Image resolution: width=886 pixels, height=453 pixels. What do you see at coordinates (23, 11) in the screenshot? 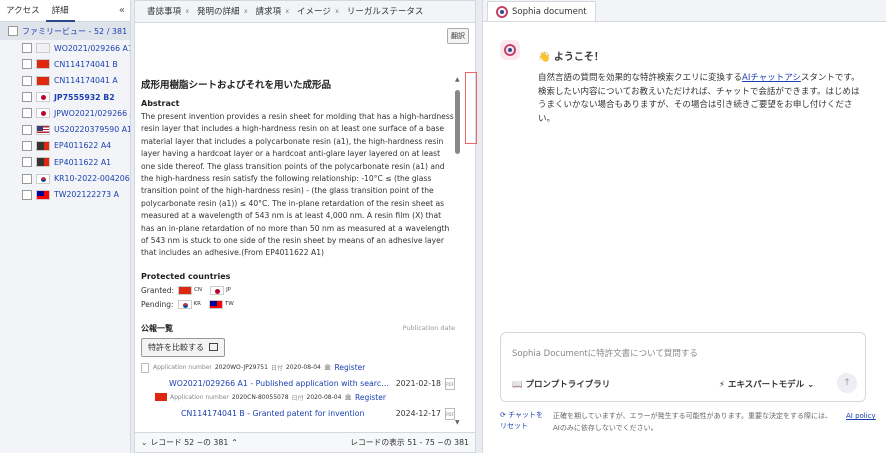
I see `tab-access: アクセス` at bounding box center [23, 11].